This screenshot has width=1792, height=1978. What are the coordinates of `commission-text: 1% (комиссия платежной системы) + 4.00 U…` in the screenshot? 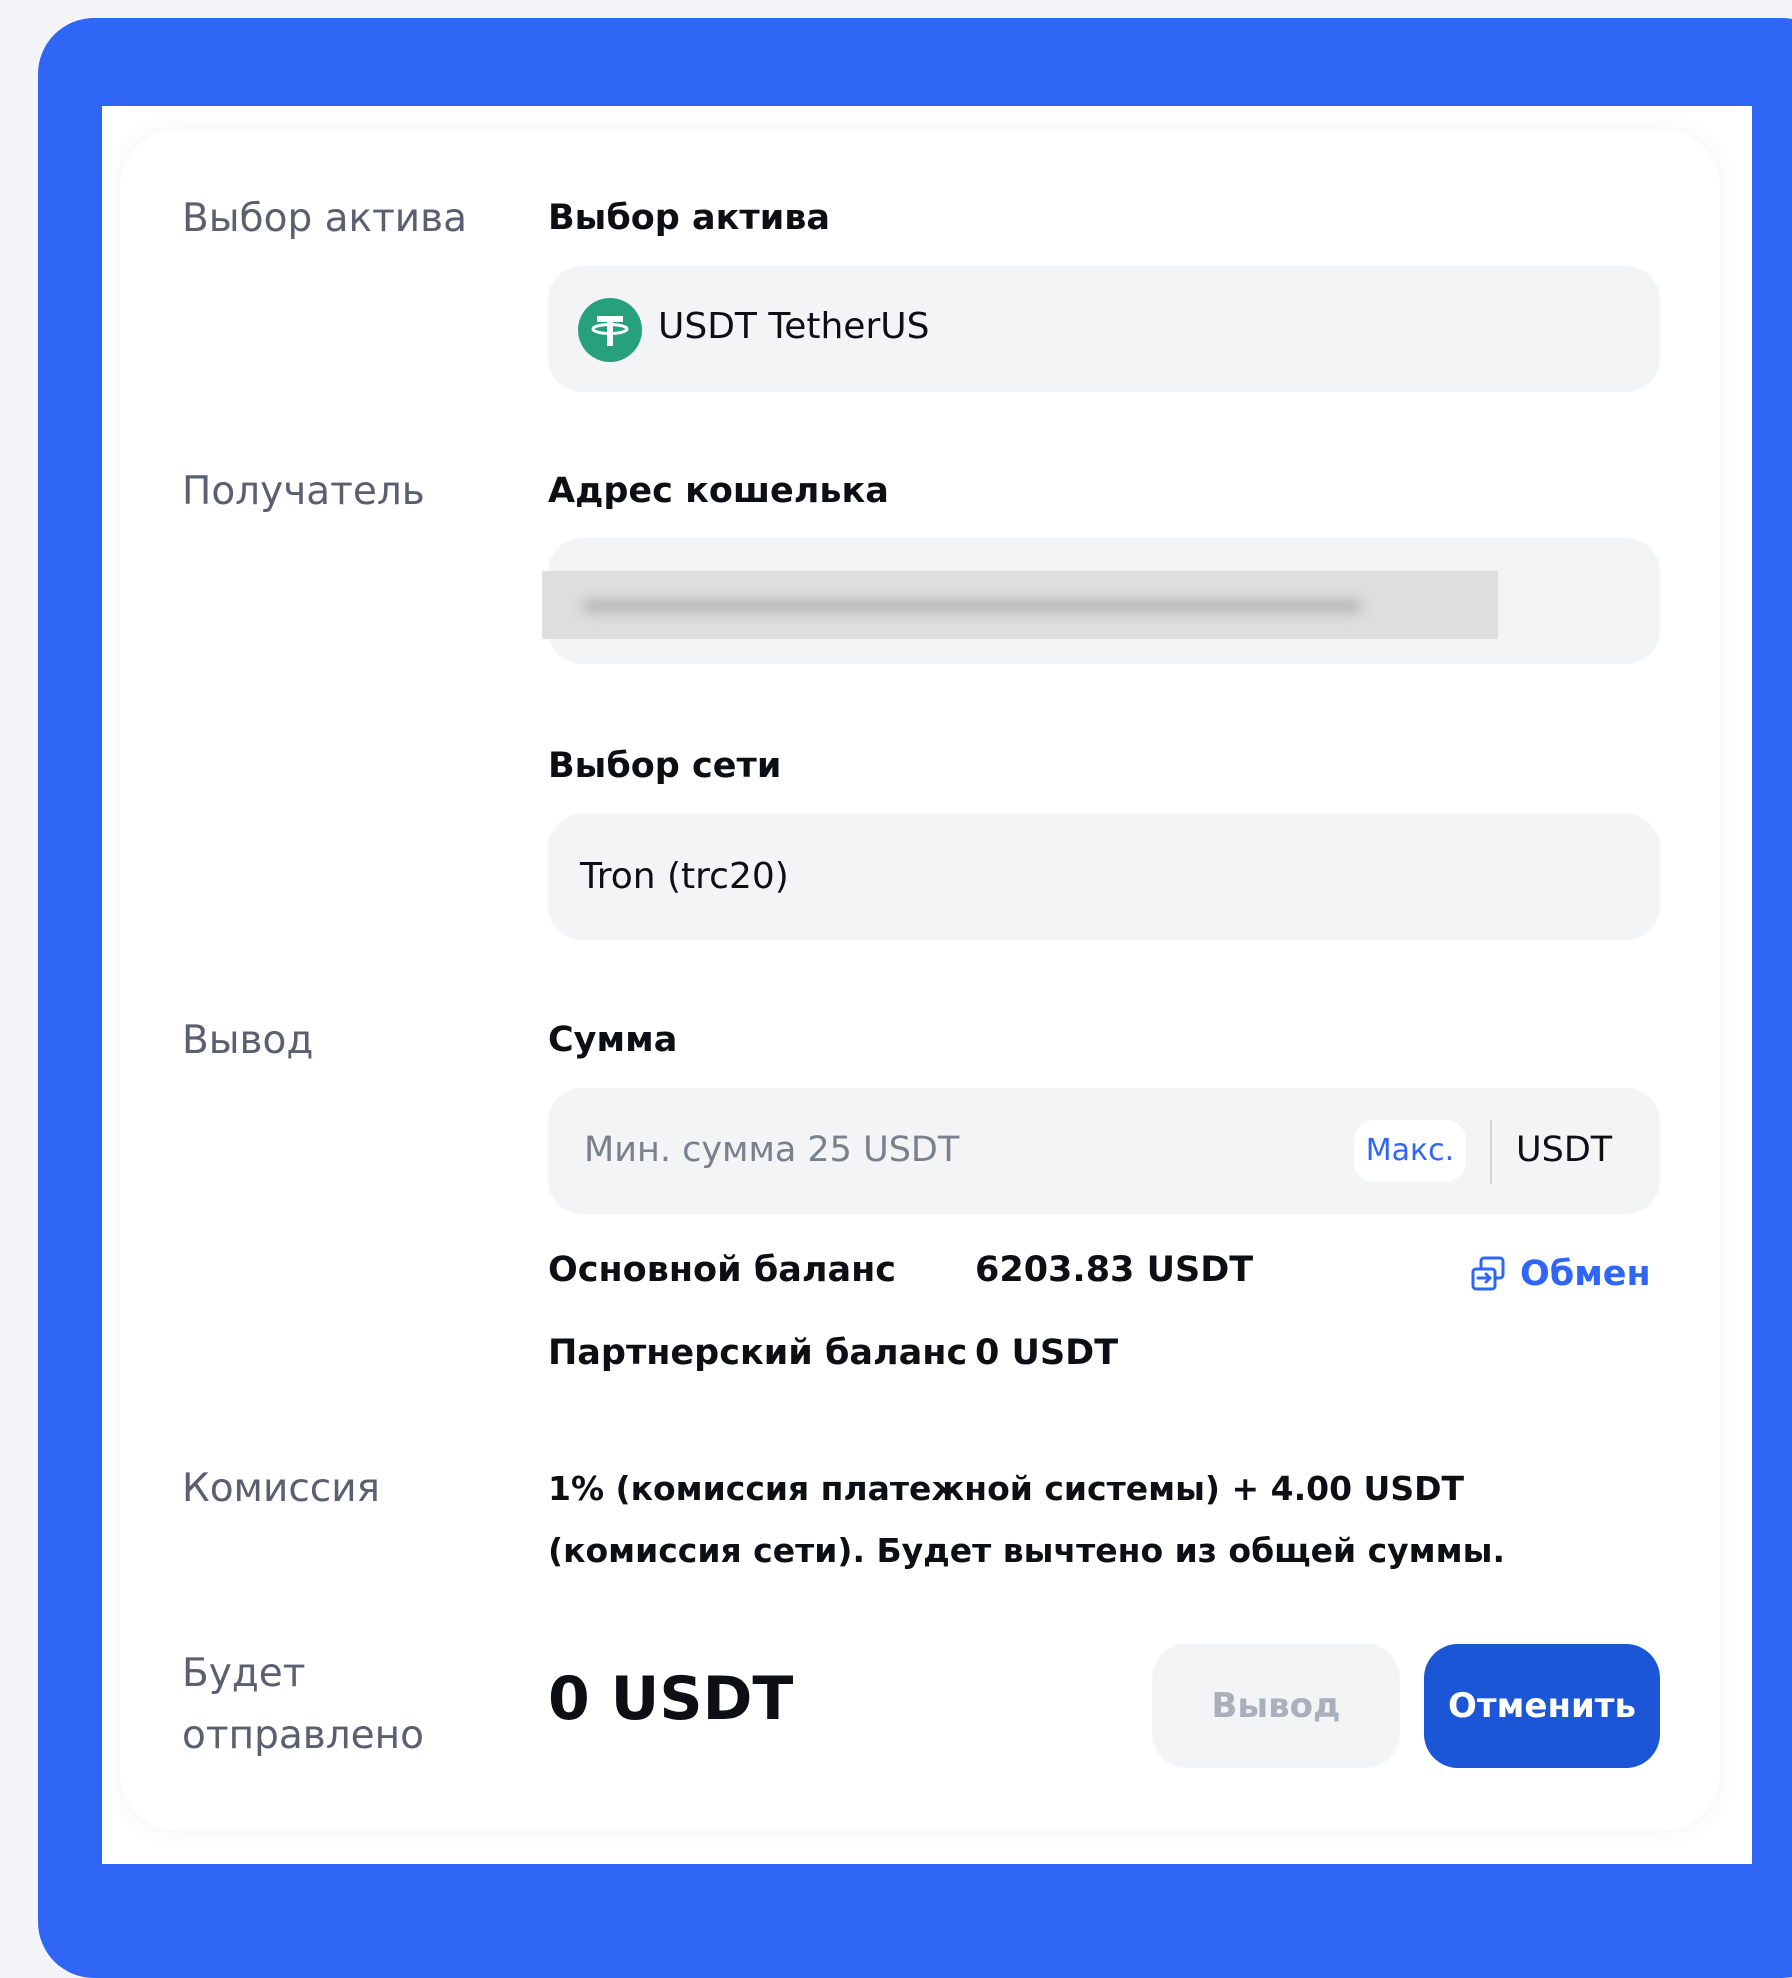 It's located at (1026, 1519).